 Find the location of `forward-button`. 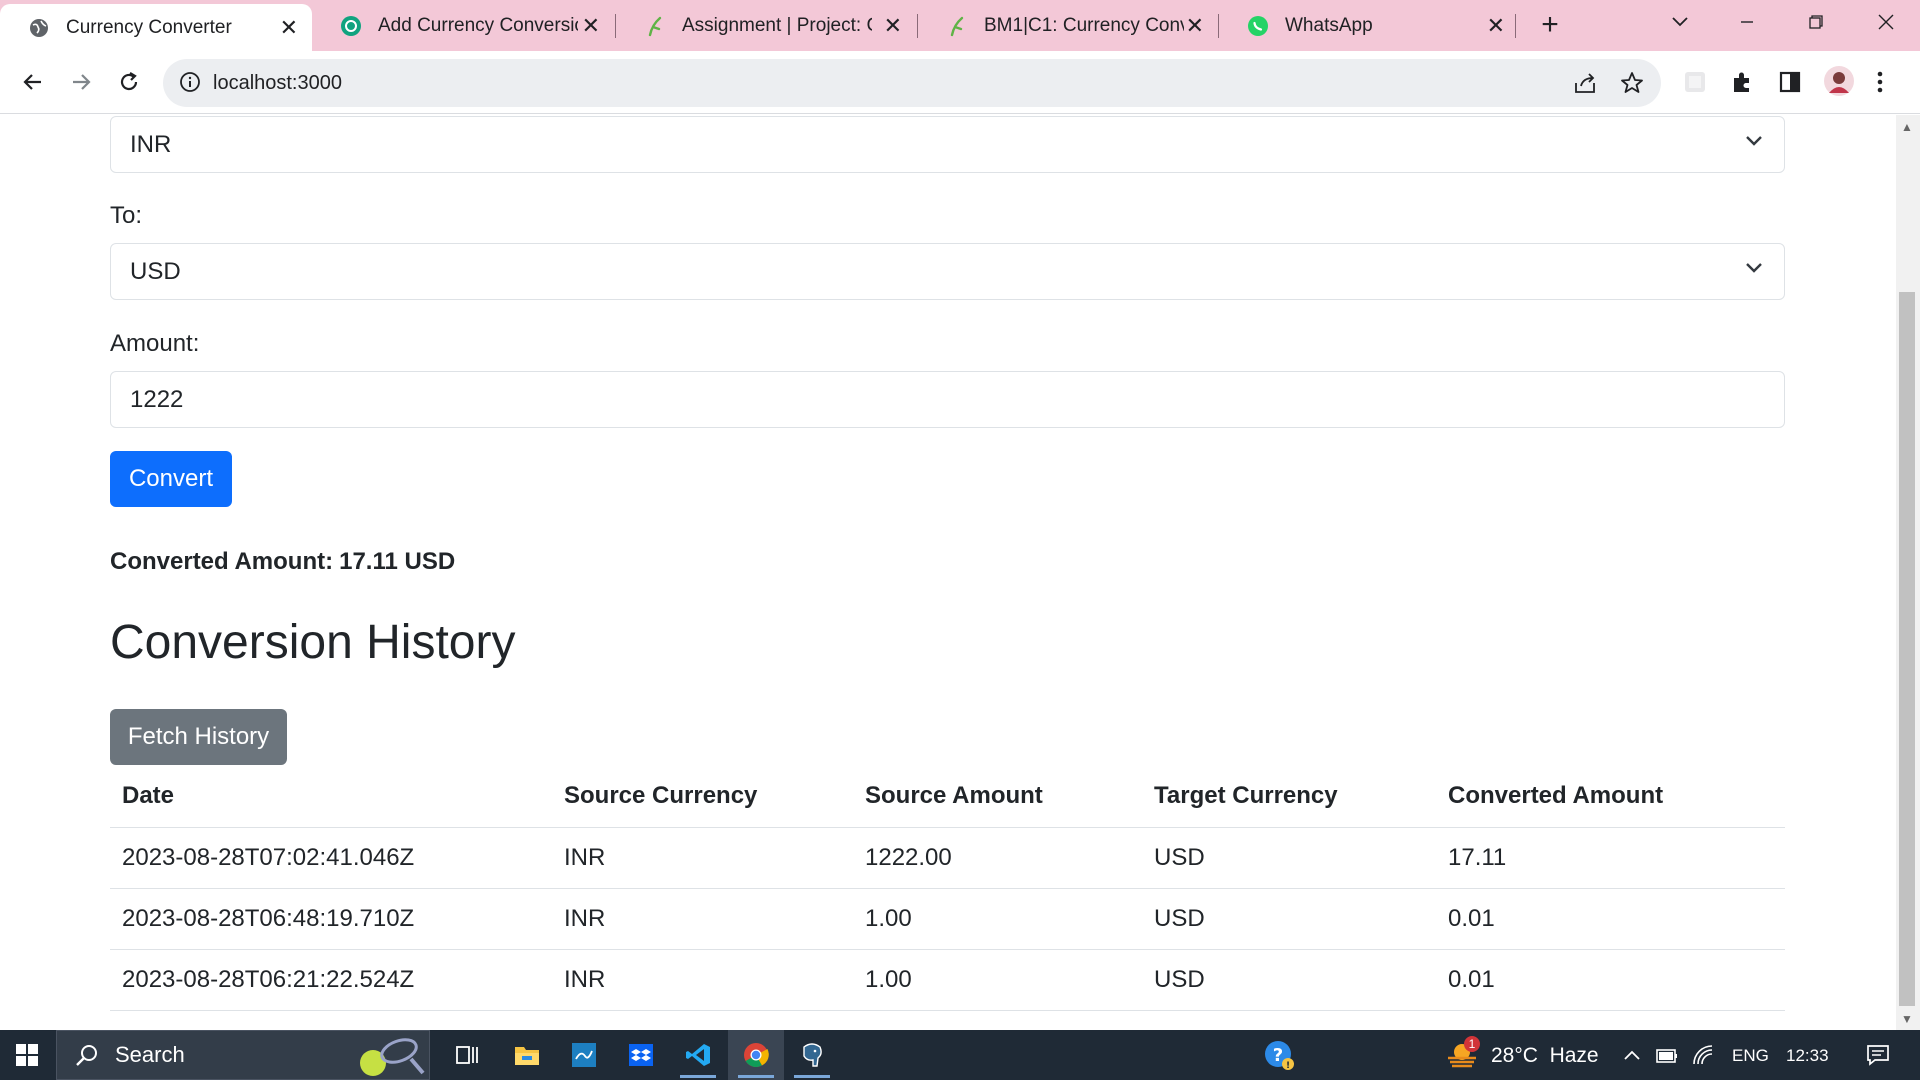

forward-button is located at coordinates (81, 82).